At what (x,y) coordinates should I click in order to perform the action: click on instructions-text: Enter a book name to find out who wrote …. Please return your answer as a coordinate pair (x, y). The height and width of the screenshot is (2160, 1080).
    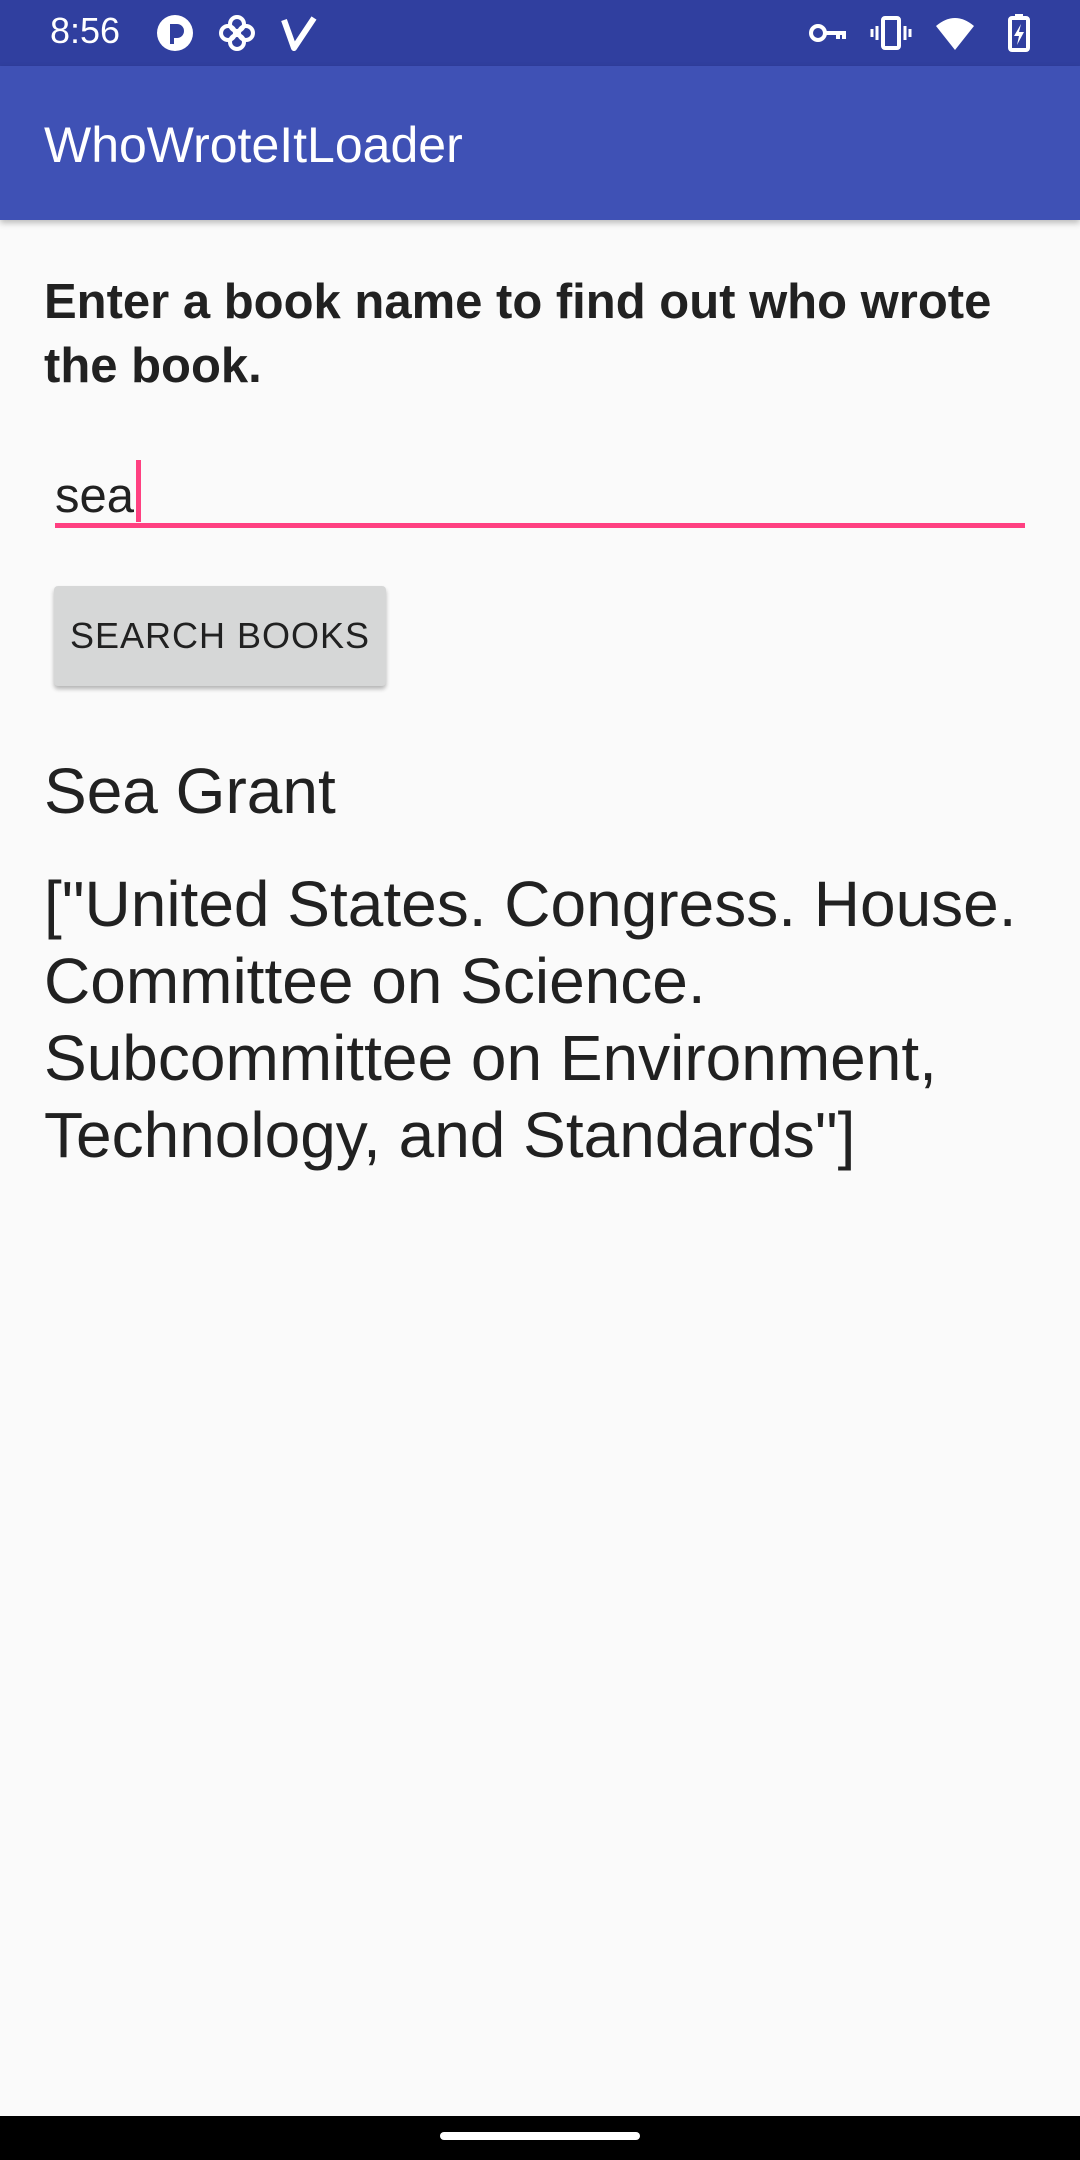
    Looking at the image, I should click on (518, 334).